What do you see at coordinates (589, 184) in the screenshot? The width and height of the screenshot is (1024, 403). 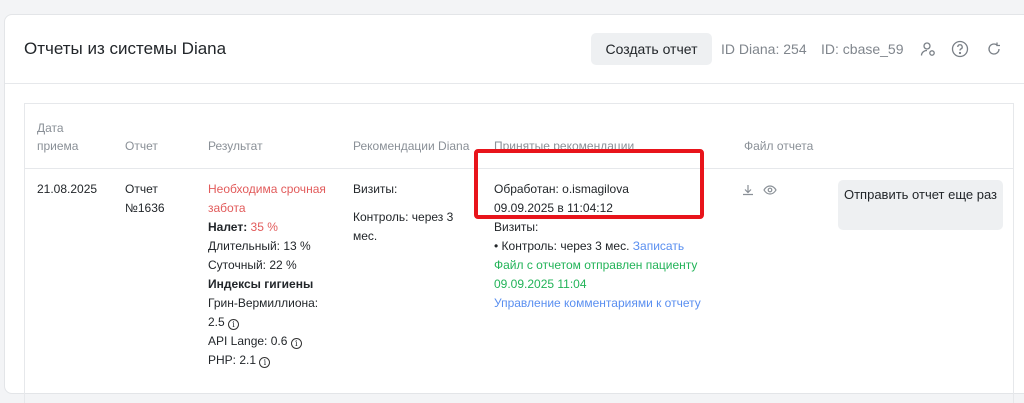 I see `highlight-box` at bounding box center [589, 184].